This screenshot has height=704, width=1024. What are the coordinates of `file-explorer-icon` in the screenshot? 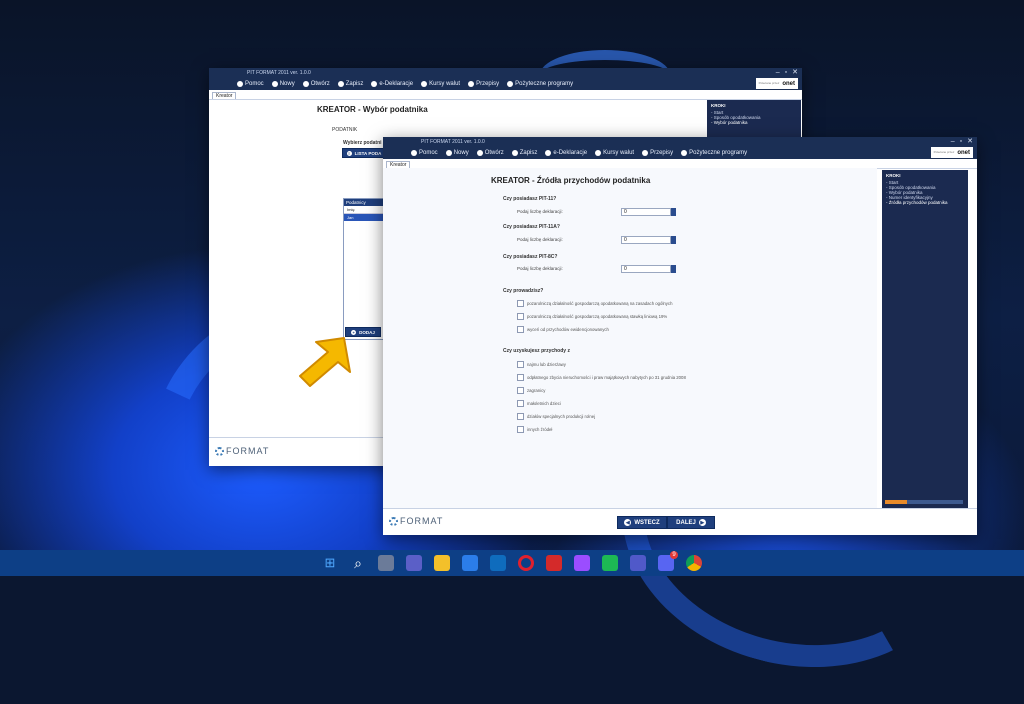 It's located at (442, 563).